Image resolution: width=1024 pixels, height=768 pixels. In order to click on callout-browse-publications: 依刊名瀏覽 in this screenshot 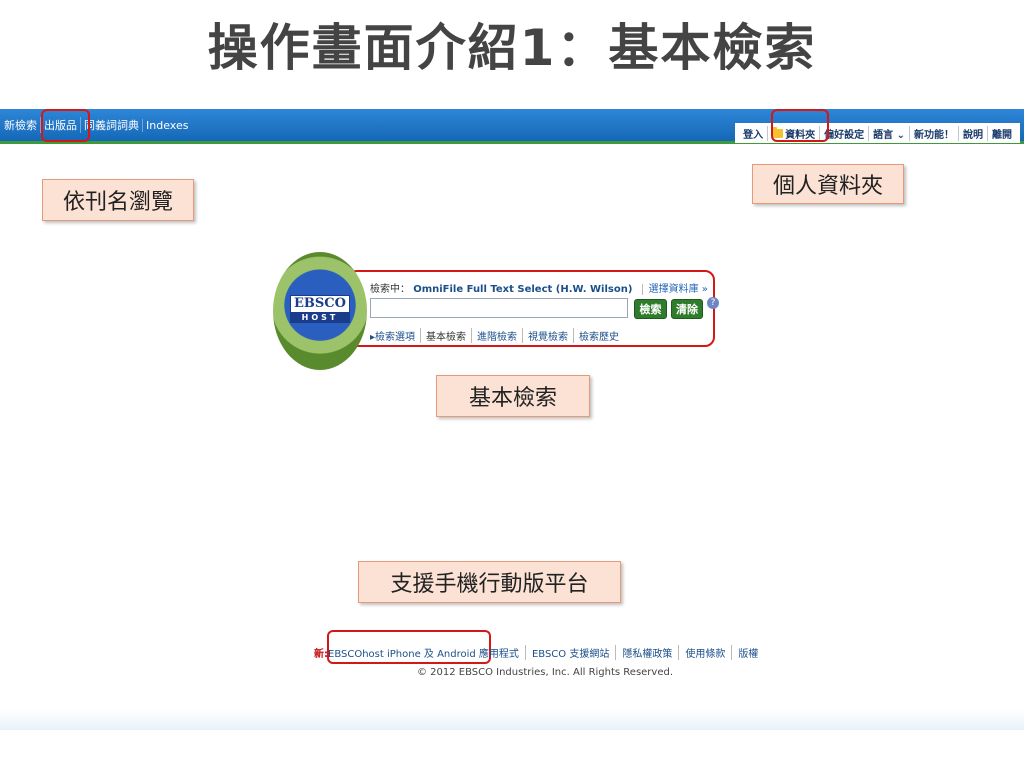, I will do `click(118, 200)`.